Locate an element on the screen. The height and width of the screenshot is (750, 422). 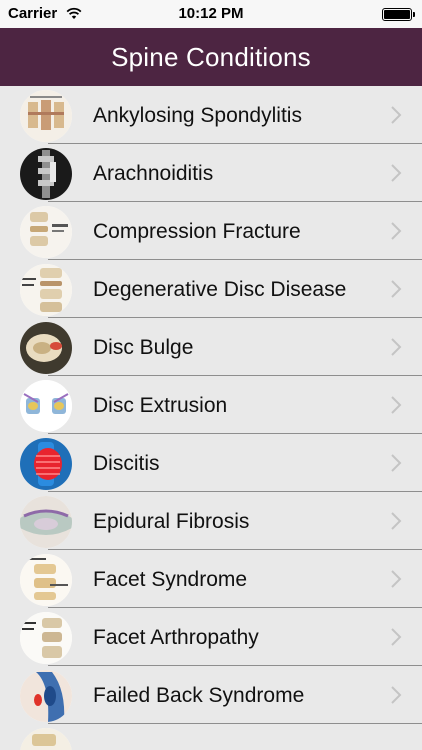
facet-arthropathy-thumbnail is located at coordinates (46, 638).